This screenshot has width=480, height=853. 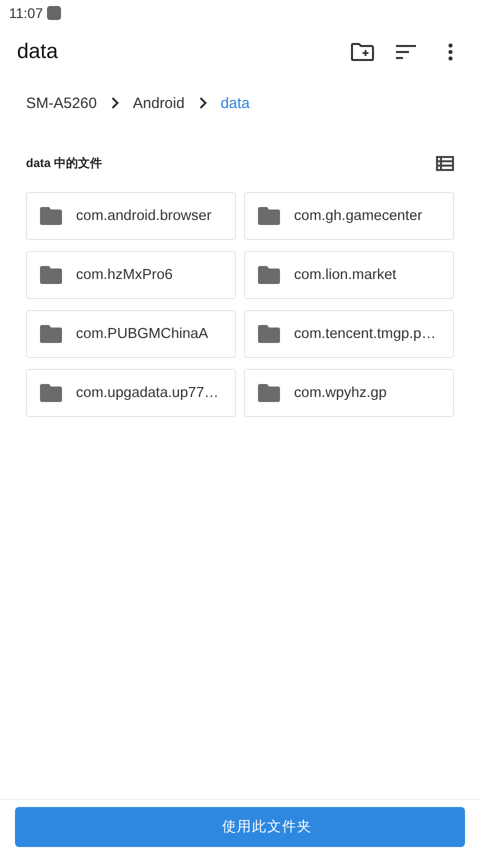 What do you see at coordinates (38, 52) in the screenshot?
I see `screen-title: data` at bounding box center [38, 52].